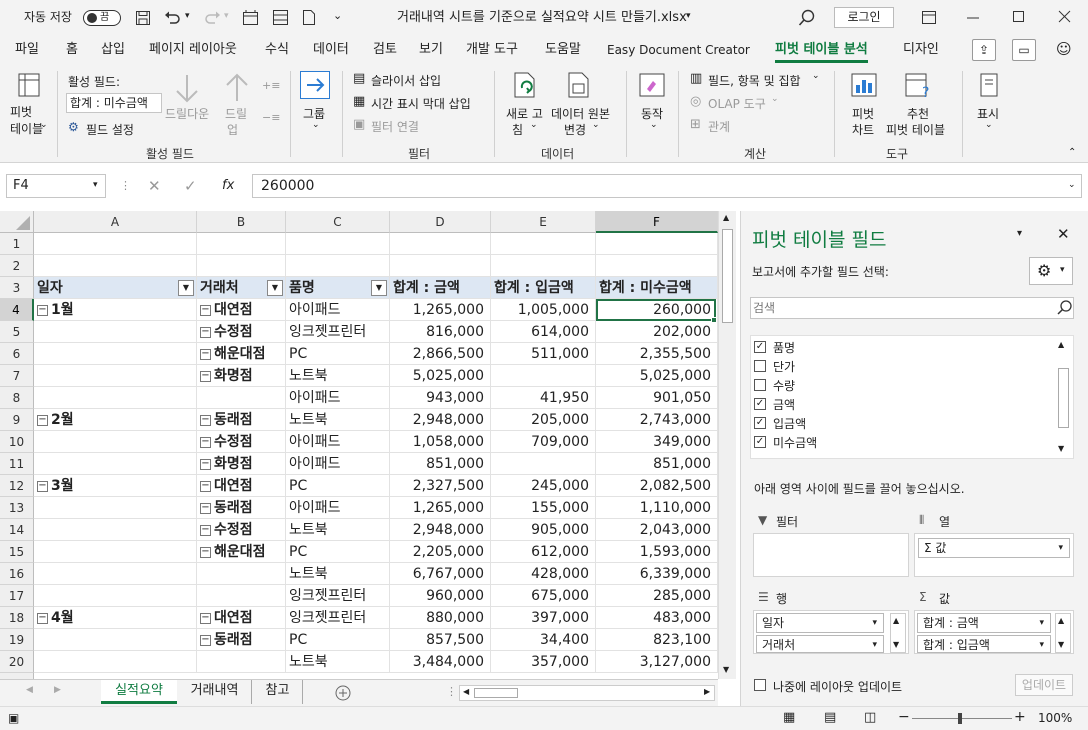 This screenshot has height=730, width=1088. What do you see at coordinates (115, 486) in the screenshot?
I see `cell-a12: −3월` at bounding box center [115, 486].